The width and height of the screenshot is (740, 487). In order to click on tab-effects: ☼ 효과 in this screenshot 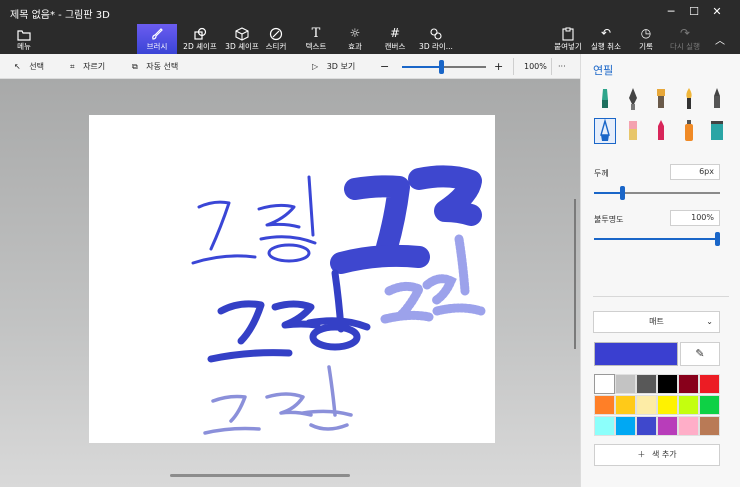, I will do `click(355, 39)`.